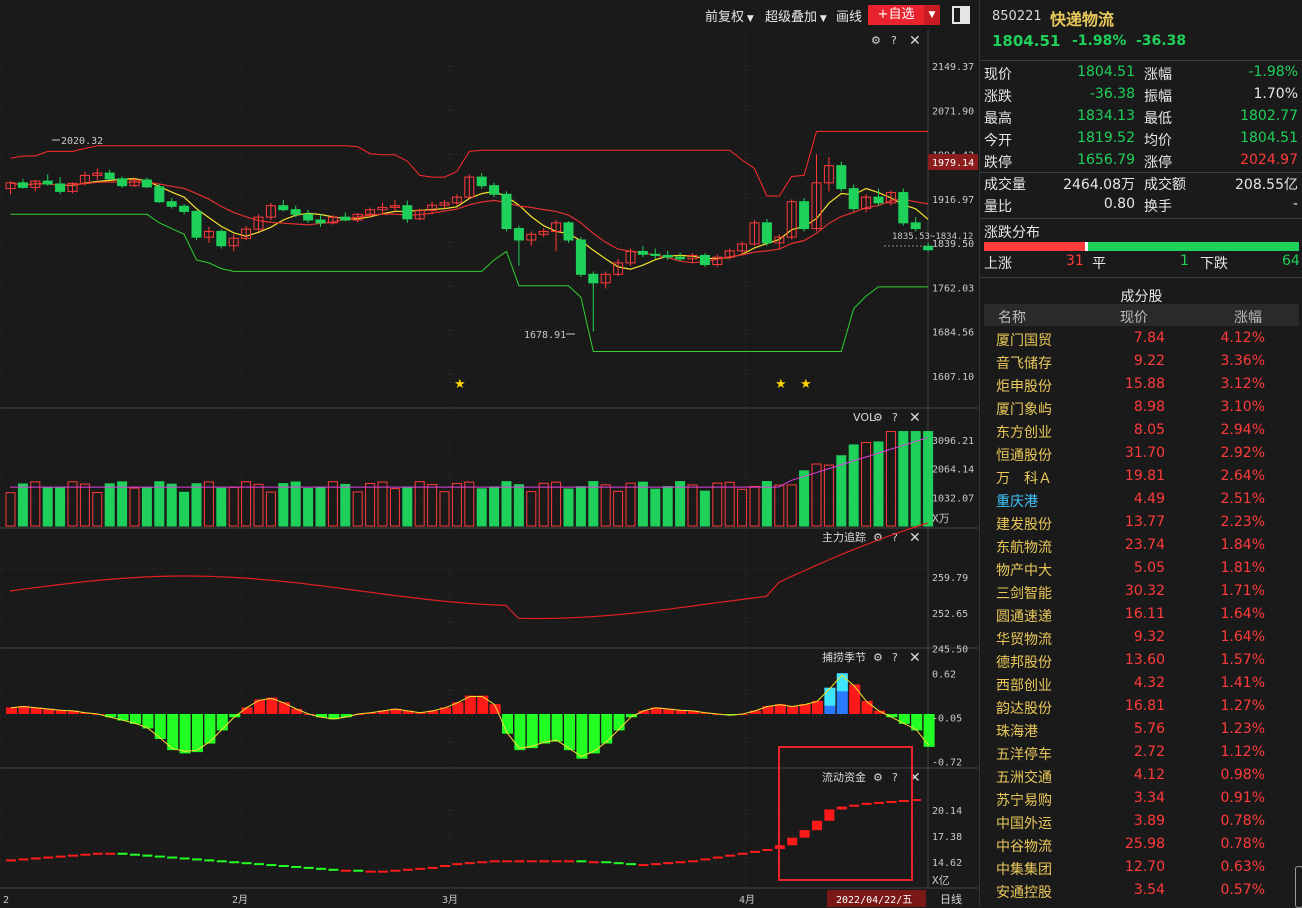 The image size is (1302, 908). What do you see at coordinates (1137, 615) in the screenshot?
I see `table-row: 圆通速递 16.11 1.64%` at bounding box center [1137, 615].